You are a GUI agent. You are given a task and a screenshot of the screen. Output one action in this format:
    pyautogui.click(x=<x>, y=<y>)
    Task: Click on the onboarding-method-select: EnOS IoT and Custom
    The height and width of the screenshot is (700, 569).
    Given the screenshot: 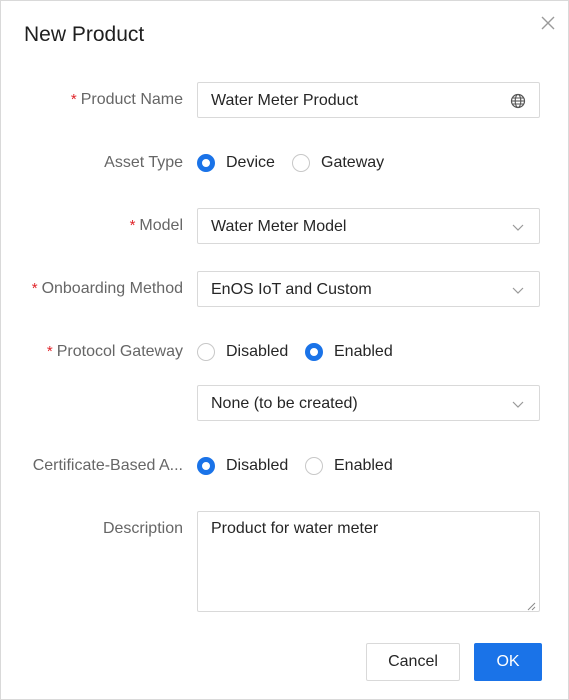 What is the action you would take?
    pyautogui.click(x=368, y=289)
    